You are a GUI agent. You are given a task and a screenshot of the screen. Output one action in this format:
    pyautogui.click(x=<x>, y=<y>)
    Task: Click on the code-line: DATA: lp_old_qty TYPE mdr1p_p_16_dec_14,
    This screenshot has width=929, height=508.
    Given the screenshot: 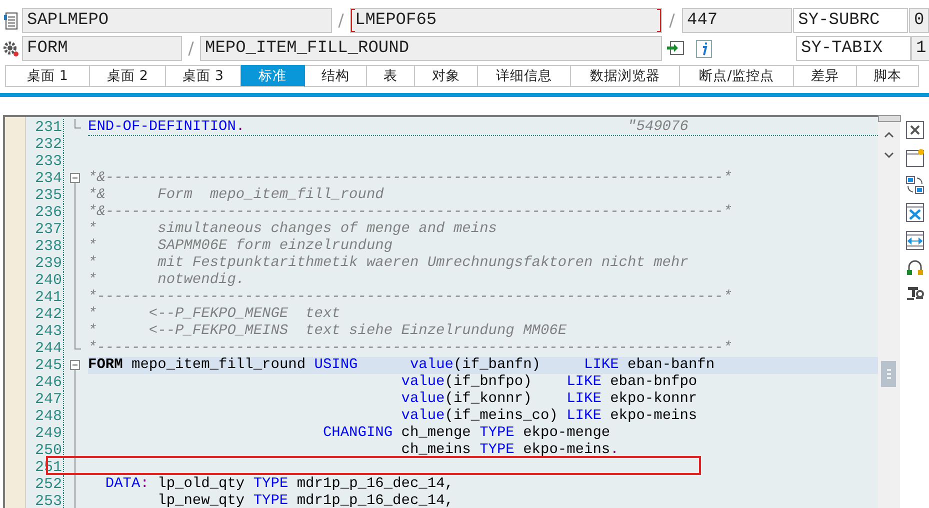 What is the action you would take?
    pyautogui.click(x=279, y=484)
    